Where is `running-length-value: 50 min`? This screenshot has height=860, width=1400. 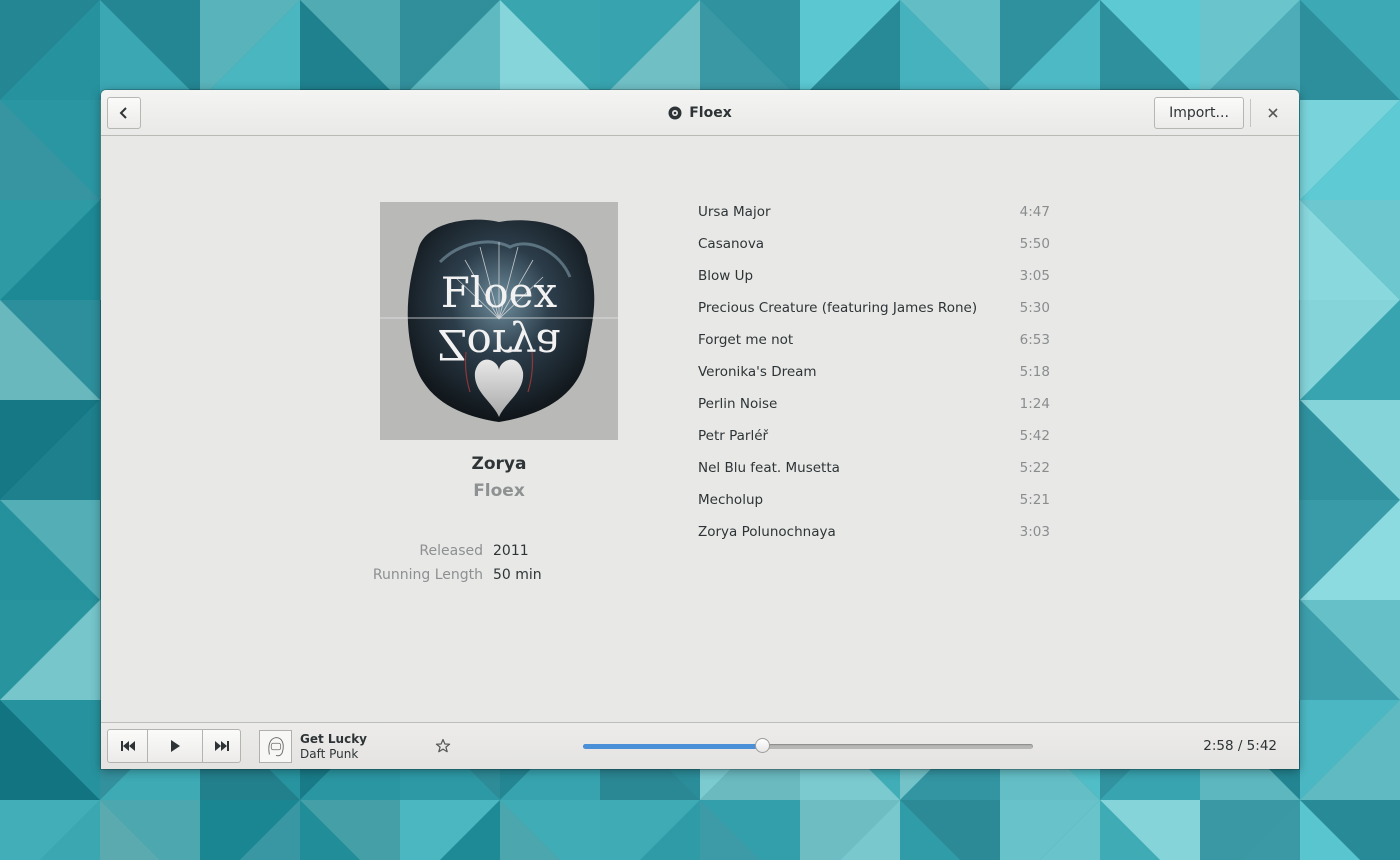 running-length-value: 50 min is located at coordinates (517, 575).